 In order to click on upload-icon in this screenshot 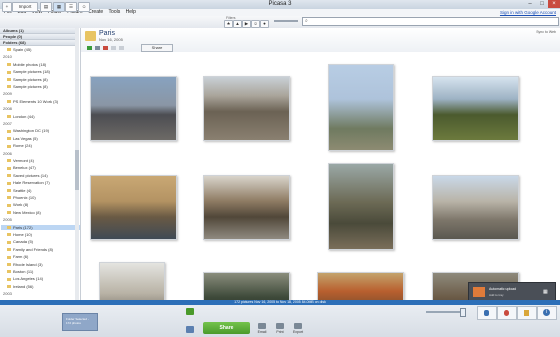, I will do `click(113, 48)`.